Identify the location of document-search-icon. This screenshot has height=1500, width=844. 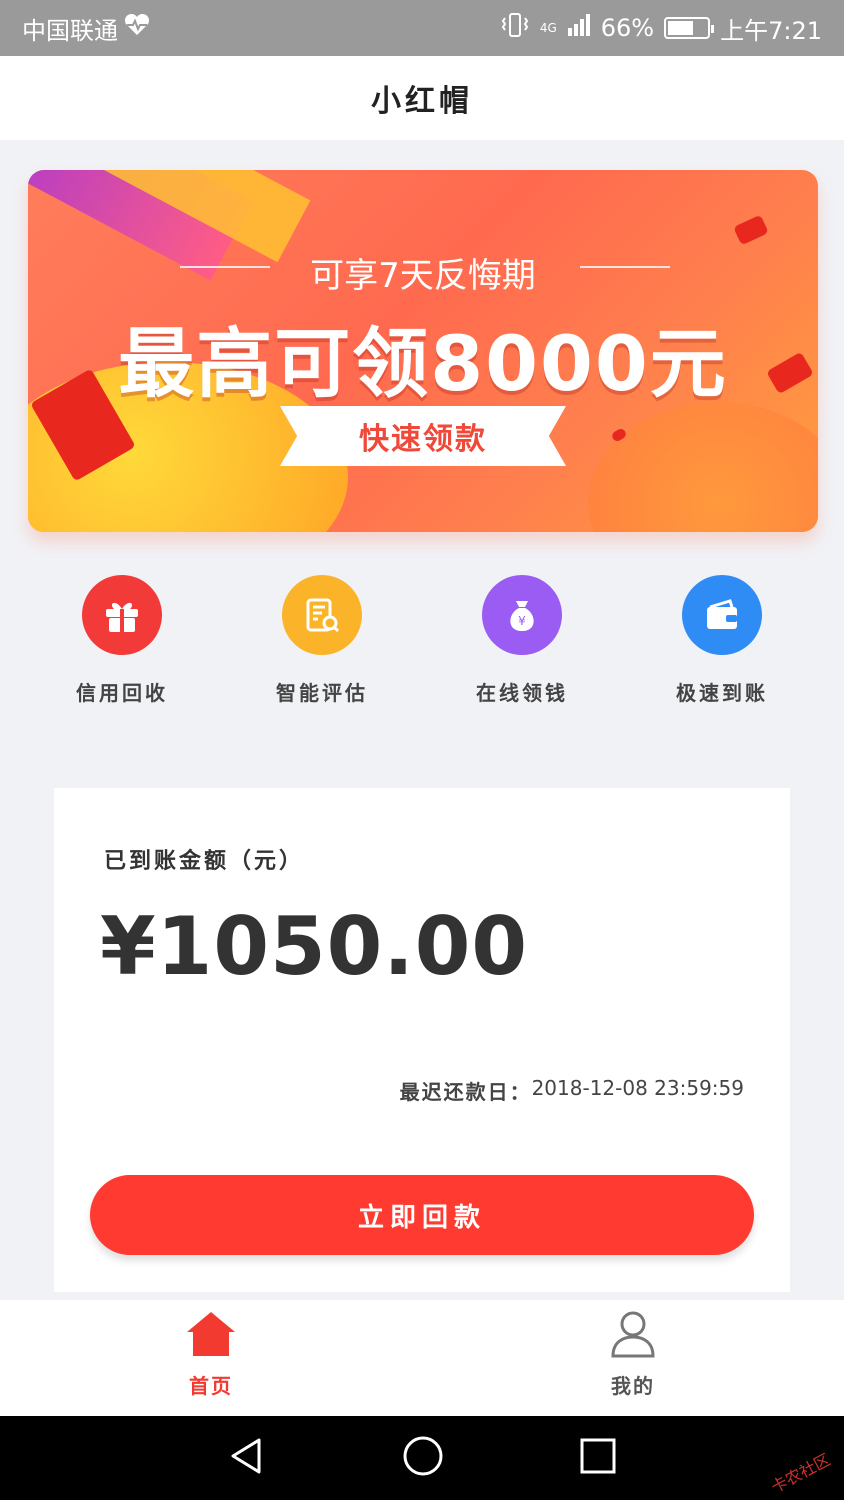
(322, 615).